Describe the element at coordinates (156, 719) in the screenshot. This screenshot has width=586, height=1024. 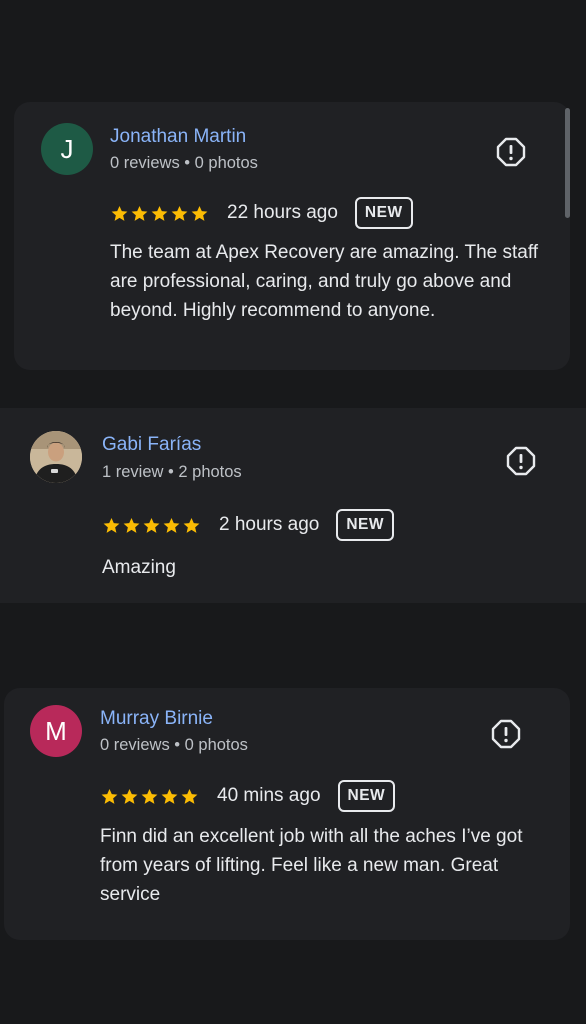
I see `reviewer-name: Murray Birnie` at that location.